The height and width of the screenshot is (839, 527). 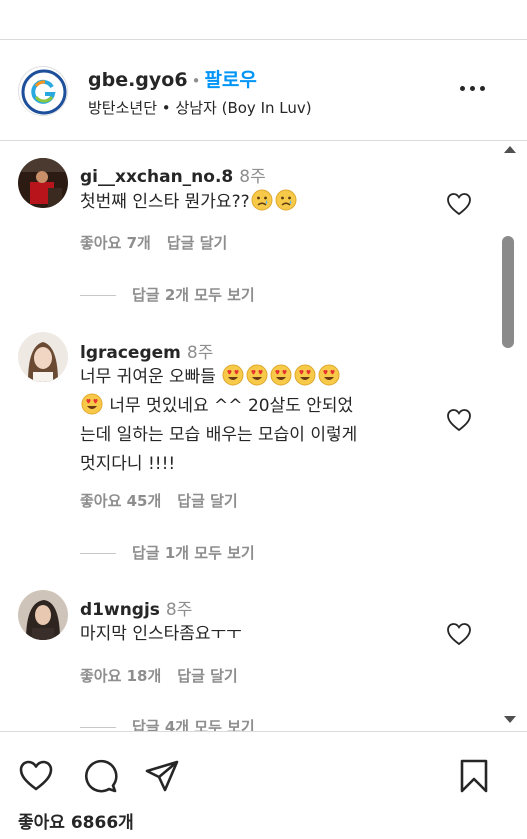 I want to click on artist-name: 방탄소년단, so click(x=123, y=108).